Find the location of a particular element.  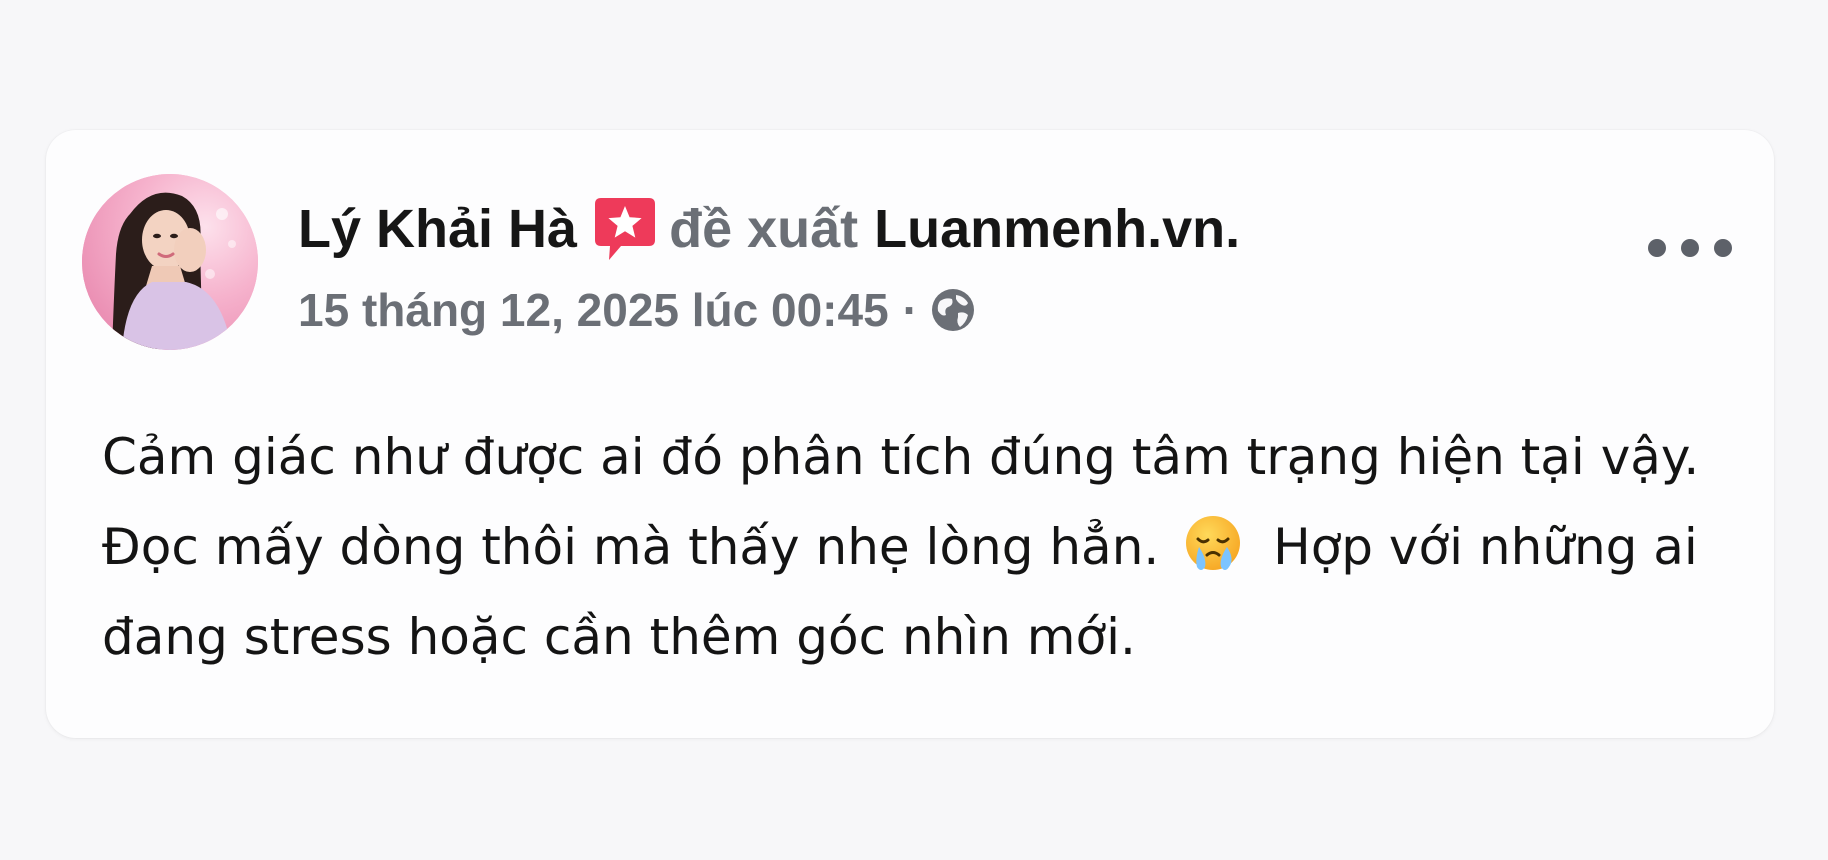

post-header: Lý Khải Hà đề xuất Luanmenh.vn . is located at coordinates (769, 229).